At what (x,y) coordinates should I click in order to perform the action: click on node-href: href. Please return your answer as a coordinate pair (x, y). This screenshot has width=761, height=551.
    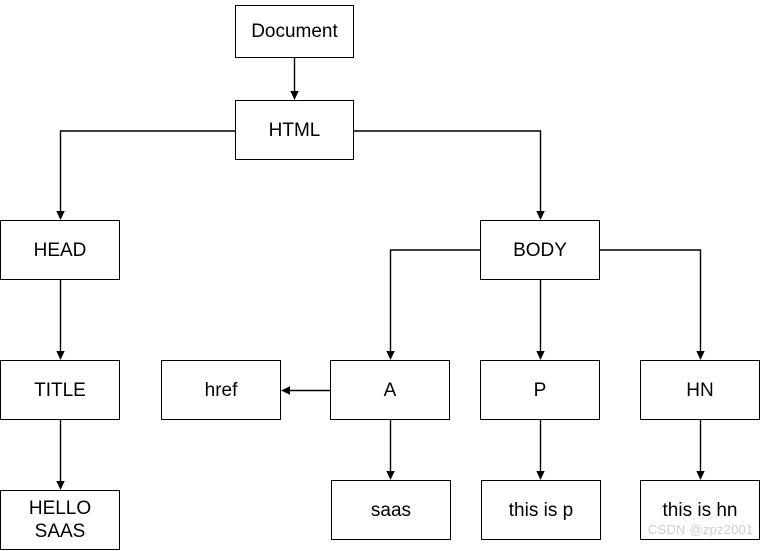
    Looking at the image, I should click on (221, 390).